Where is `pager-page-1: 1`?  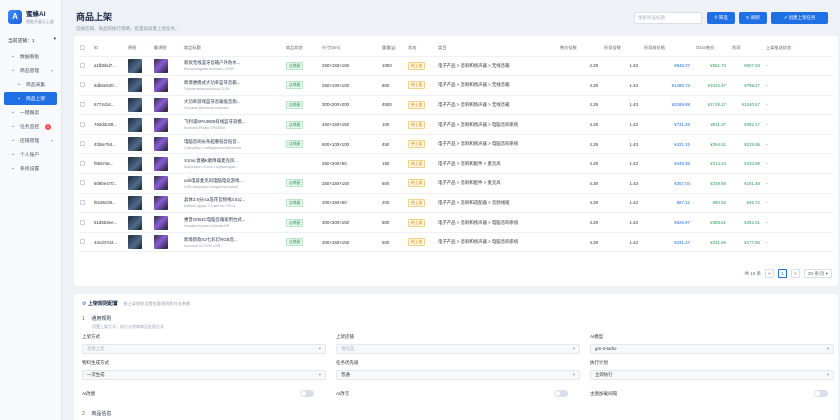 pager-page-1: 1 is located at coordinates (782, 273).